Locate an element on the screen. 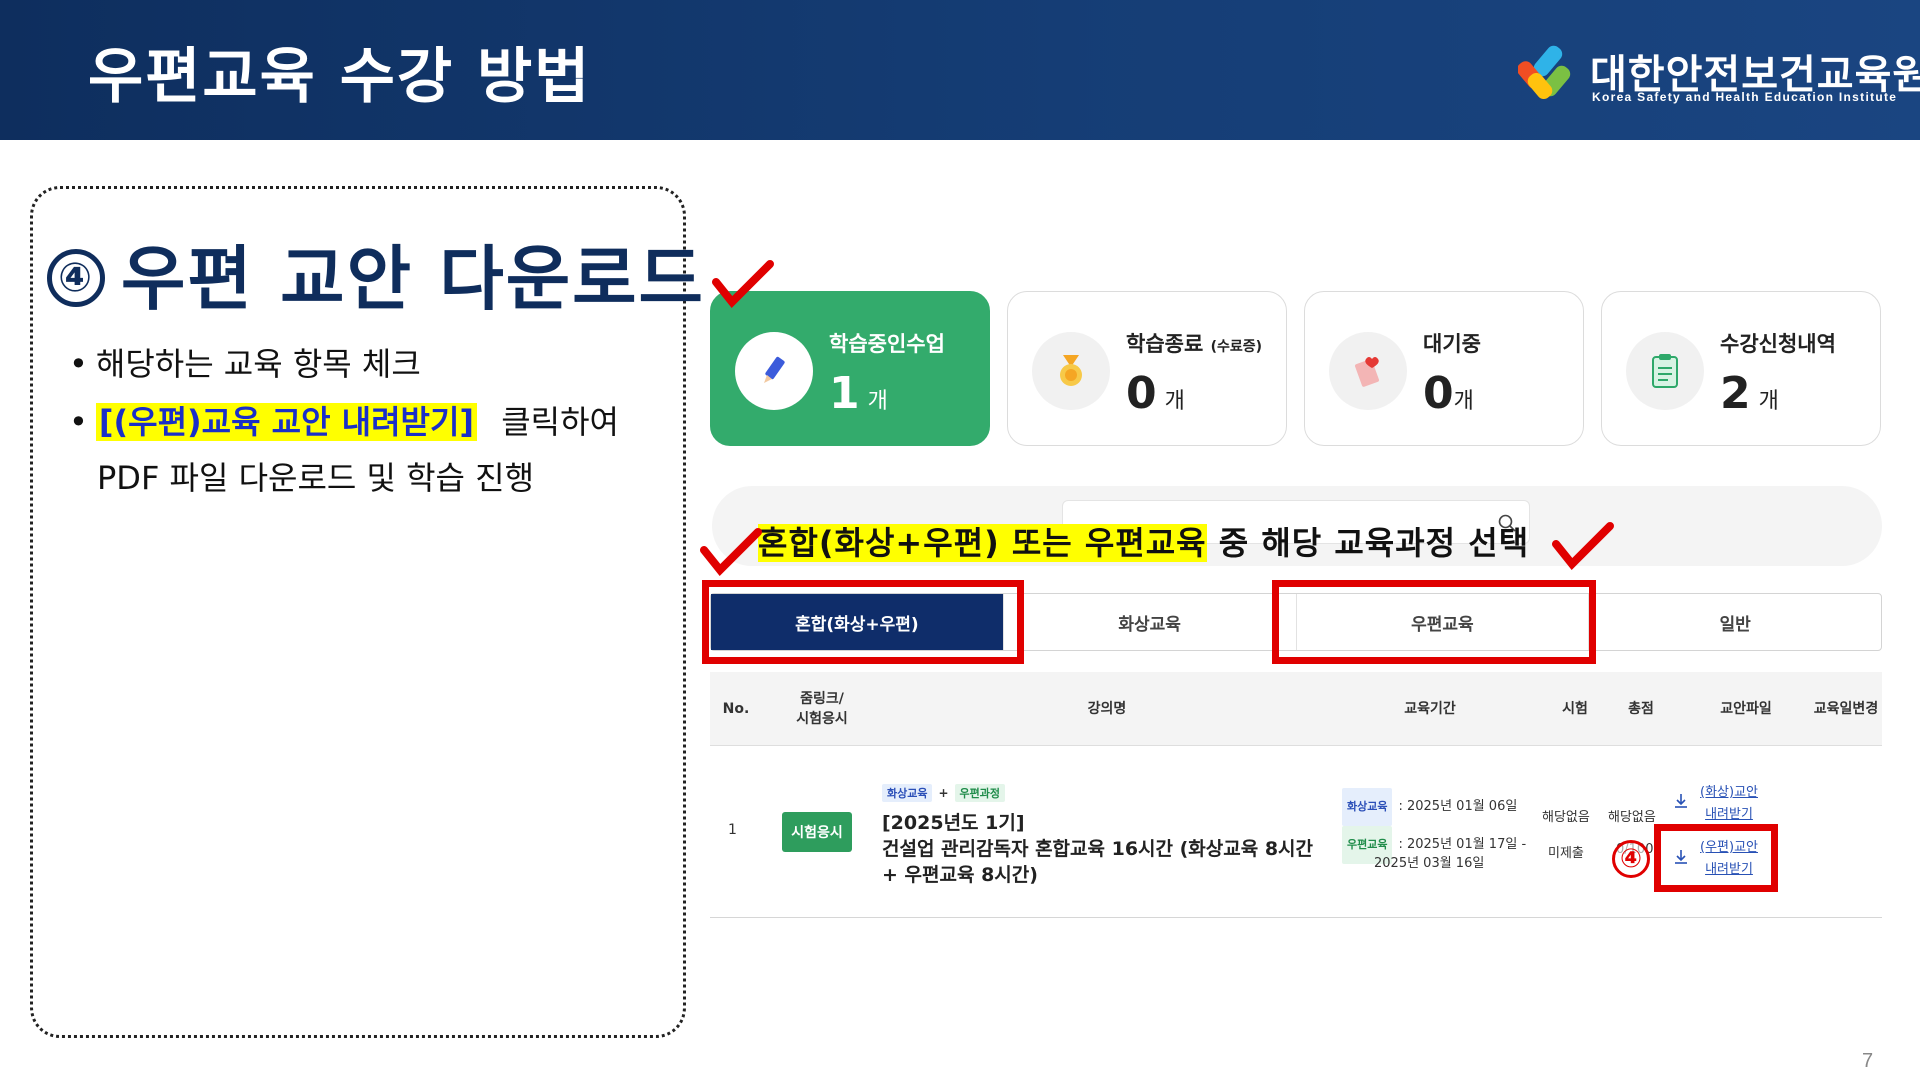 The height and width of the screenshot is (1080, 1920). annotation-box-mixed-tab is located at coordinates (863, 622).